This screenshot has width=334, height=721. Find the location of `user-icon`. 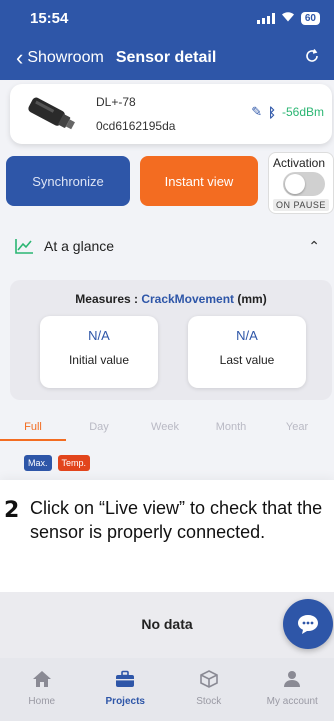

user-icon is located at coordinates (292, 681).